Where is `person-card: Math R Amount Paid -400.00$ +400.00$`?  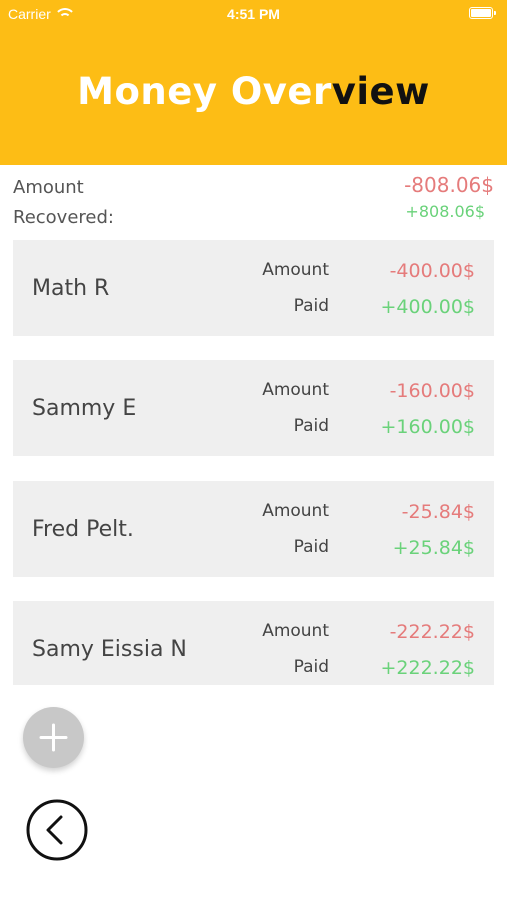 person-card: Math R Amount Paid -400.00$ +400.00$ is located at coordinates (253, 288).